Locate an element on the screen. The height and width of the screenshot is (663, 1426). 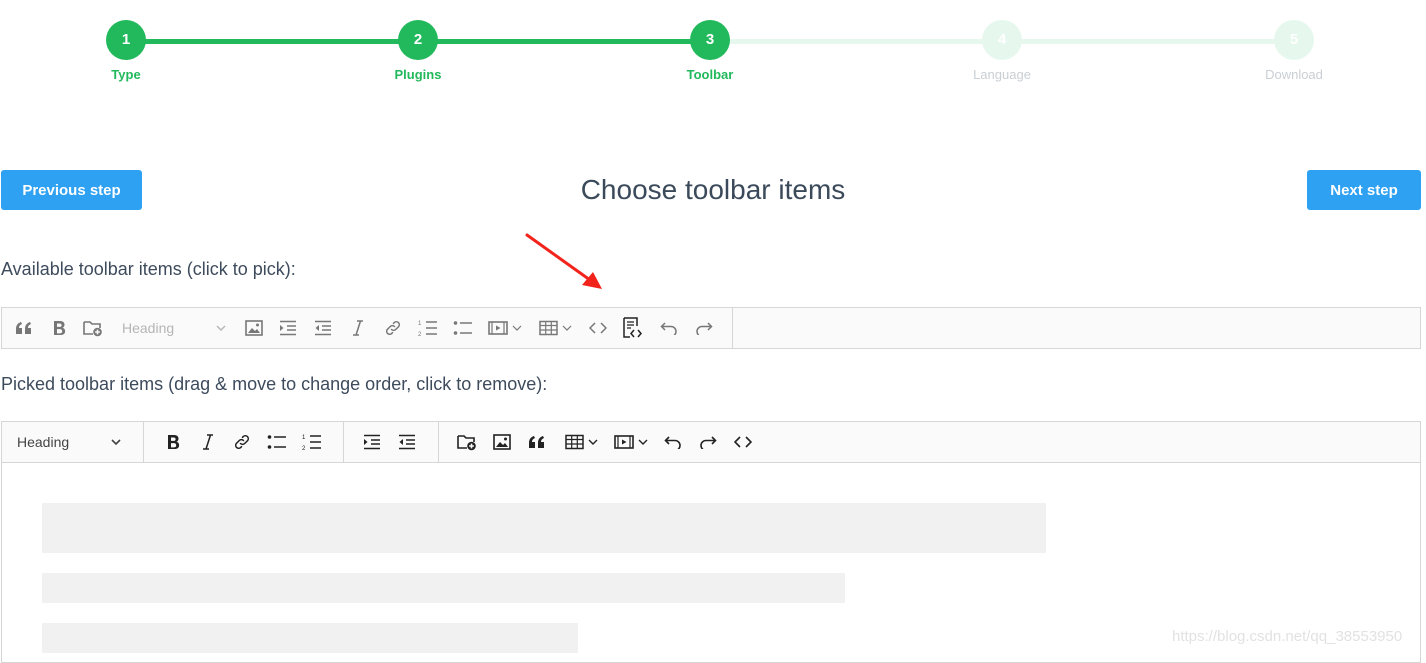
step-type: 1 Type is located at coordinates (126, 51).